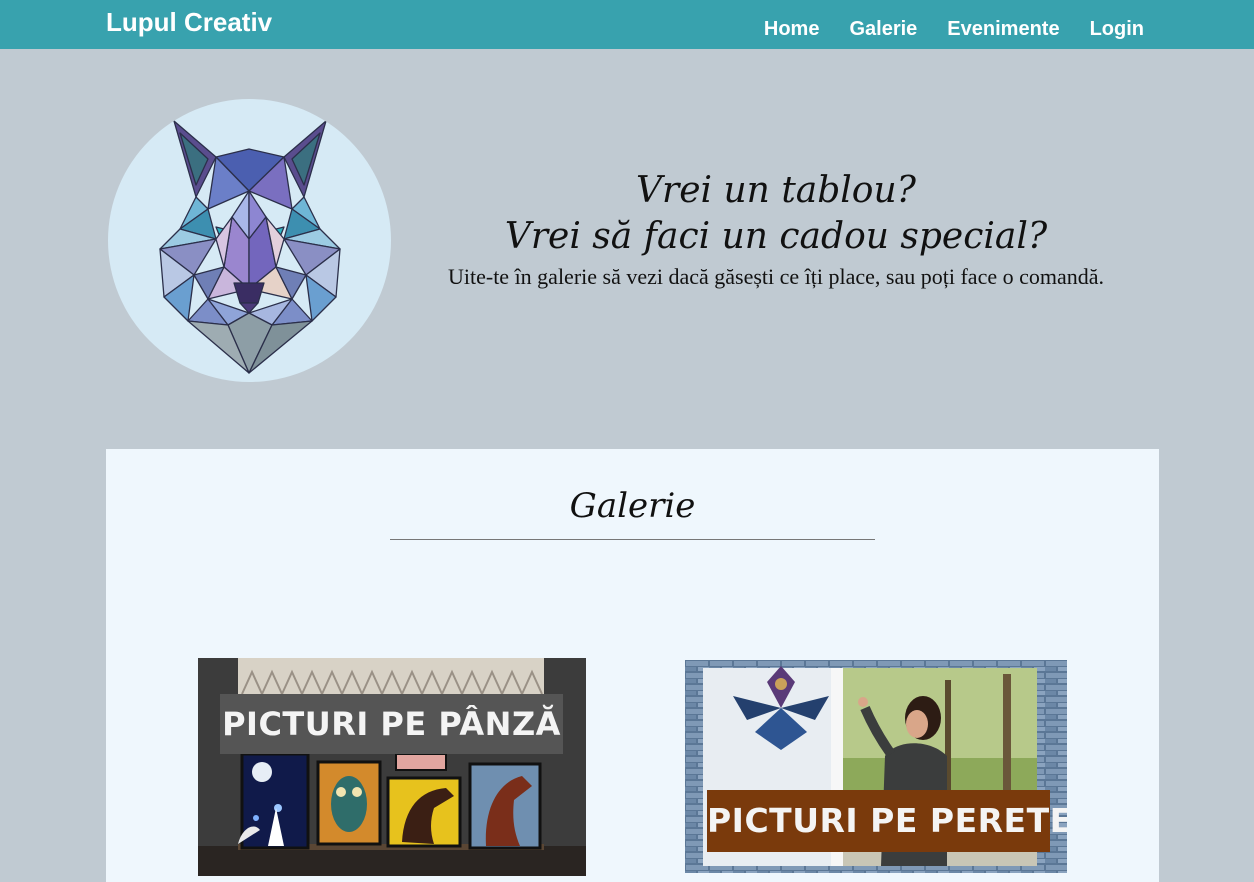 The width and height of the screenshot is (1254, 882). I want to click on card-label-perete: PICTURI PE PERETE, so click(887, 821).